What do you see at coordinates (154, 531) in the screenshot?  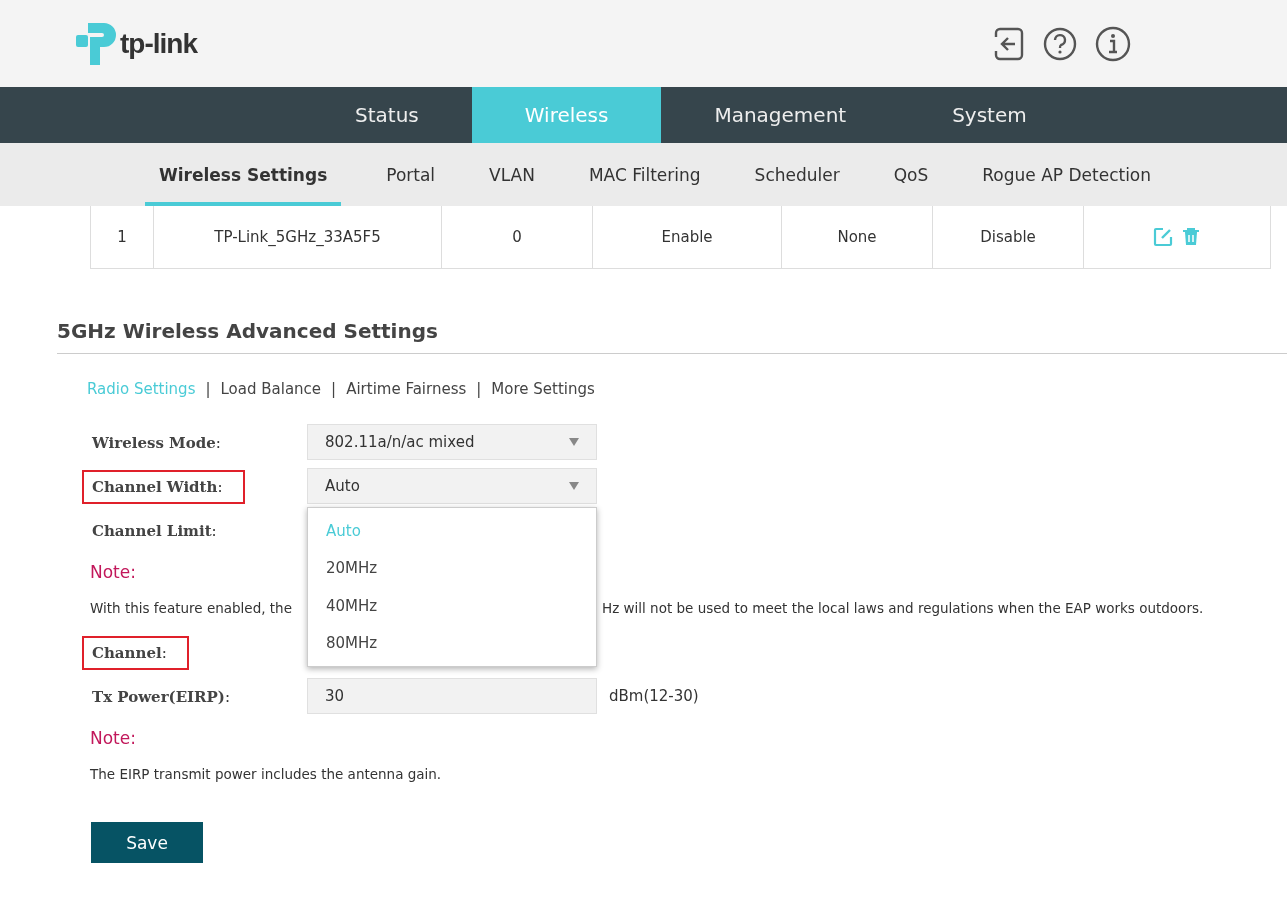 I see `field-label: Channel Limit:` at bounding box center [154, 531].